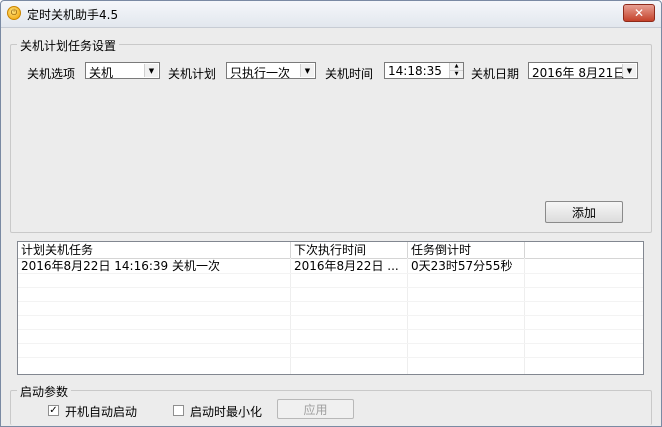 The height and width of the screenshot is (427, 662). What do you see at coordinates (415, 71) in the screenshot?
I see `time-input-value: 14:18:35` at bounding box center [415, 71].